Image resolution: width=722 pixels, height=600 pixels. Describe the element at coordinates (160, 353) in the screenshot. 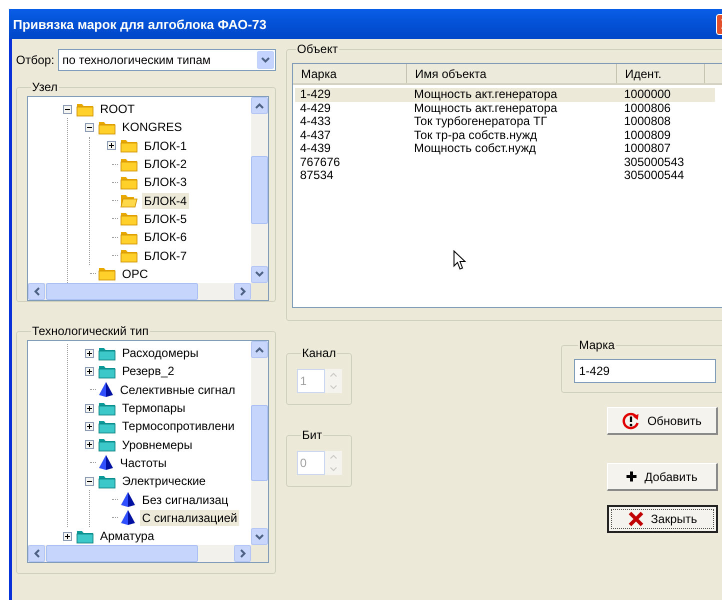

I see `tree-item: Расходомеры` at that location.